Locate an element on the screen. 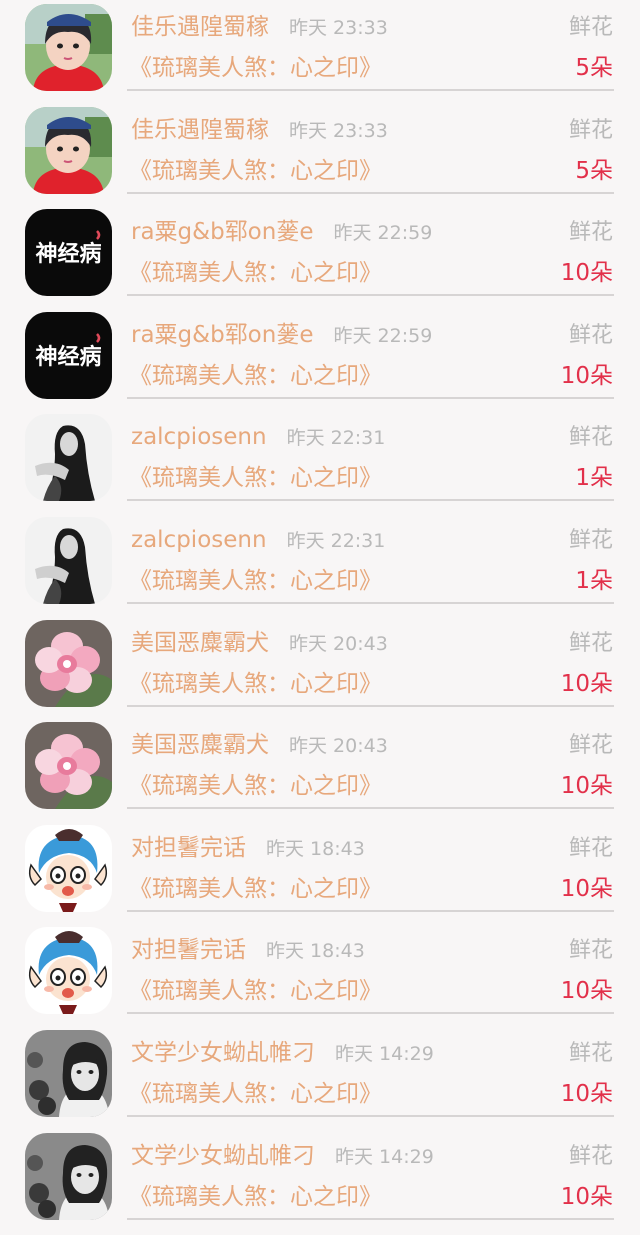  gift-record-row: 美国恶麋霸犬 昨天 20:43 鲜花 《琉璃美人煞：心之印》 10朵 is located at coordinates (320, 772).